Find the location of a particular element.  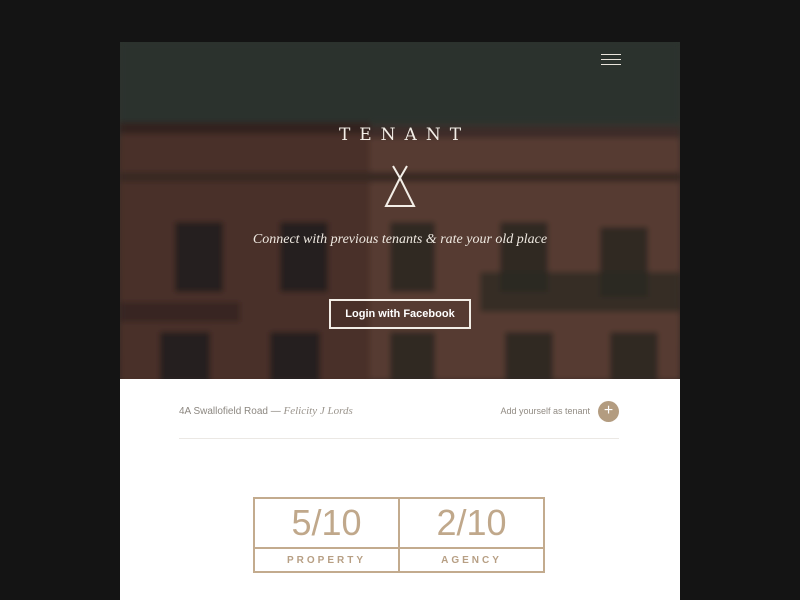

agency-score-label: AGENCY is located at coordinates (471, 559).